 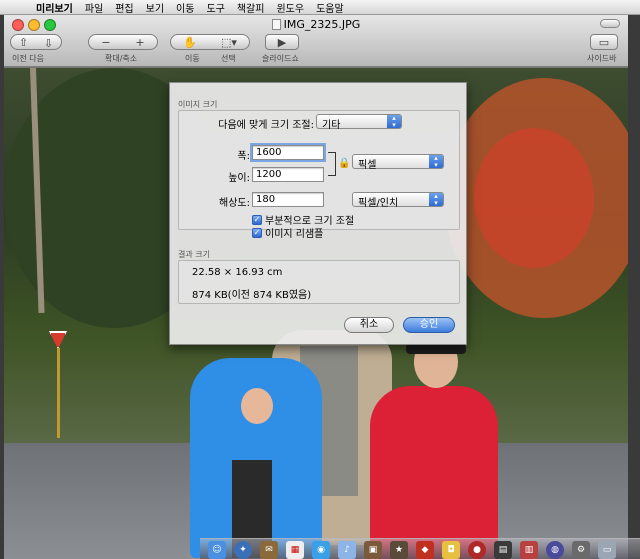 What do you see at coordinates (194, 254) in the screenshot?
I see `result-size-section-label: 결과 크기` at bounding box center [194, 254].